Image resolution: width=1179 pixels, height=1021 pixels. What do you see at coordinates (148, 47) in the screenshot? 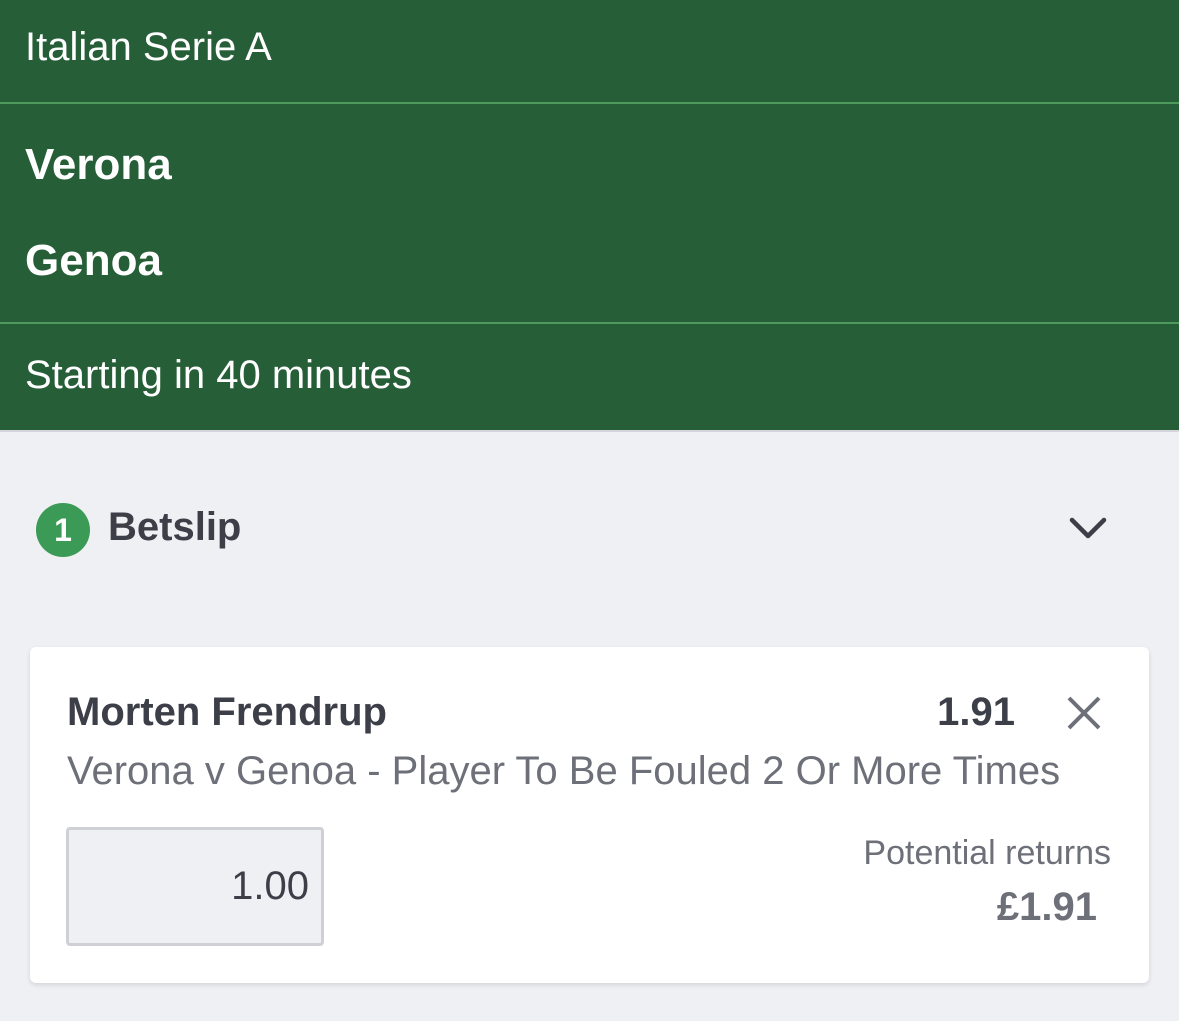
I see `competition-name: Italian Serie A` at bounding box center [148, 47].